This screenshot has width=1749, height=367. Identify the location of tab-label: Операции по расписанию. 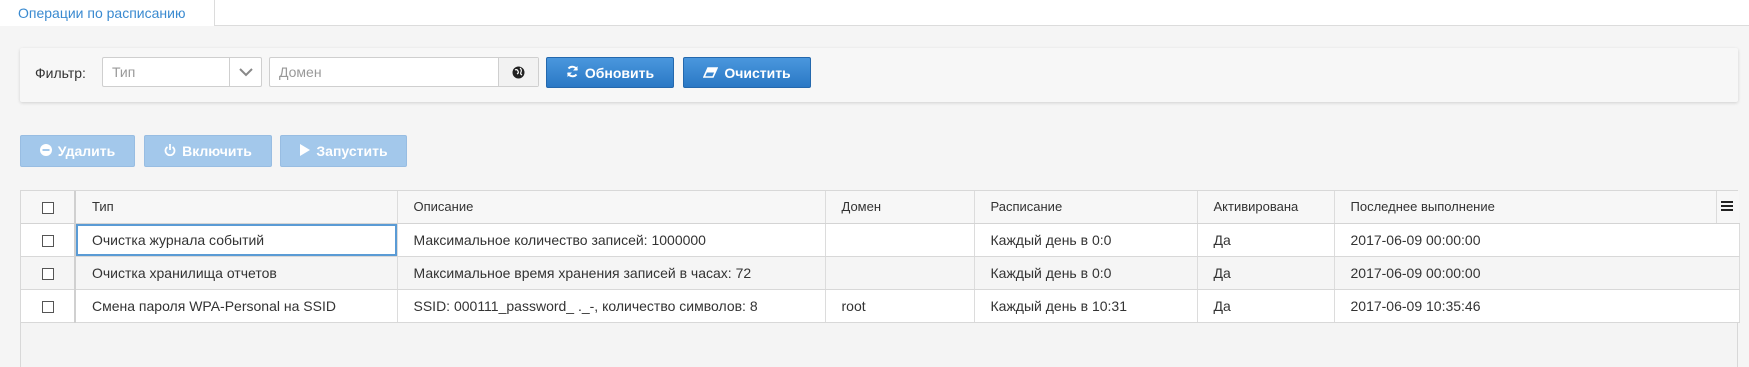
(102, 13).